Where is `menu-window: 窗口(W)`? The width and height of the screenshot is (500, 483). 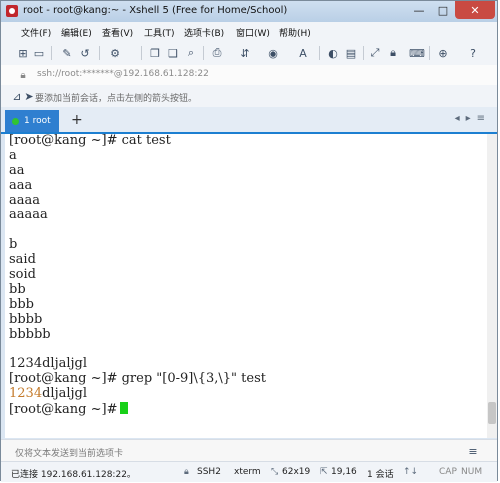 menu-window: 窗口(W) is located at coordinates (253, 32).